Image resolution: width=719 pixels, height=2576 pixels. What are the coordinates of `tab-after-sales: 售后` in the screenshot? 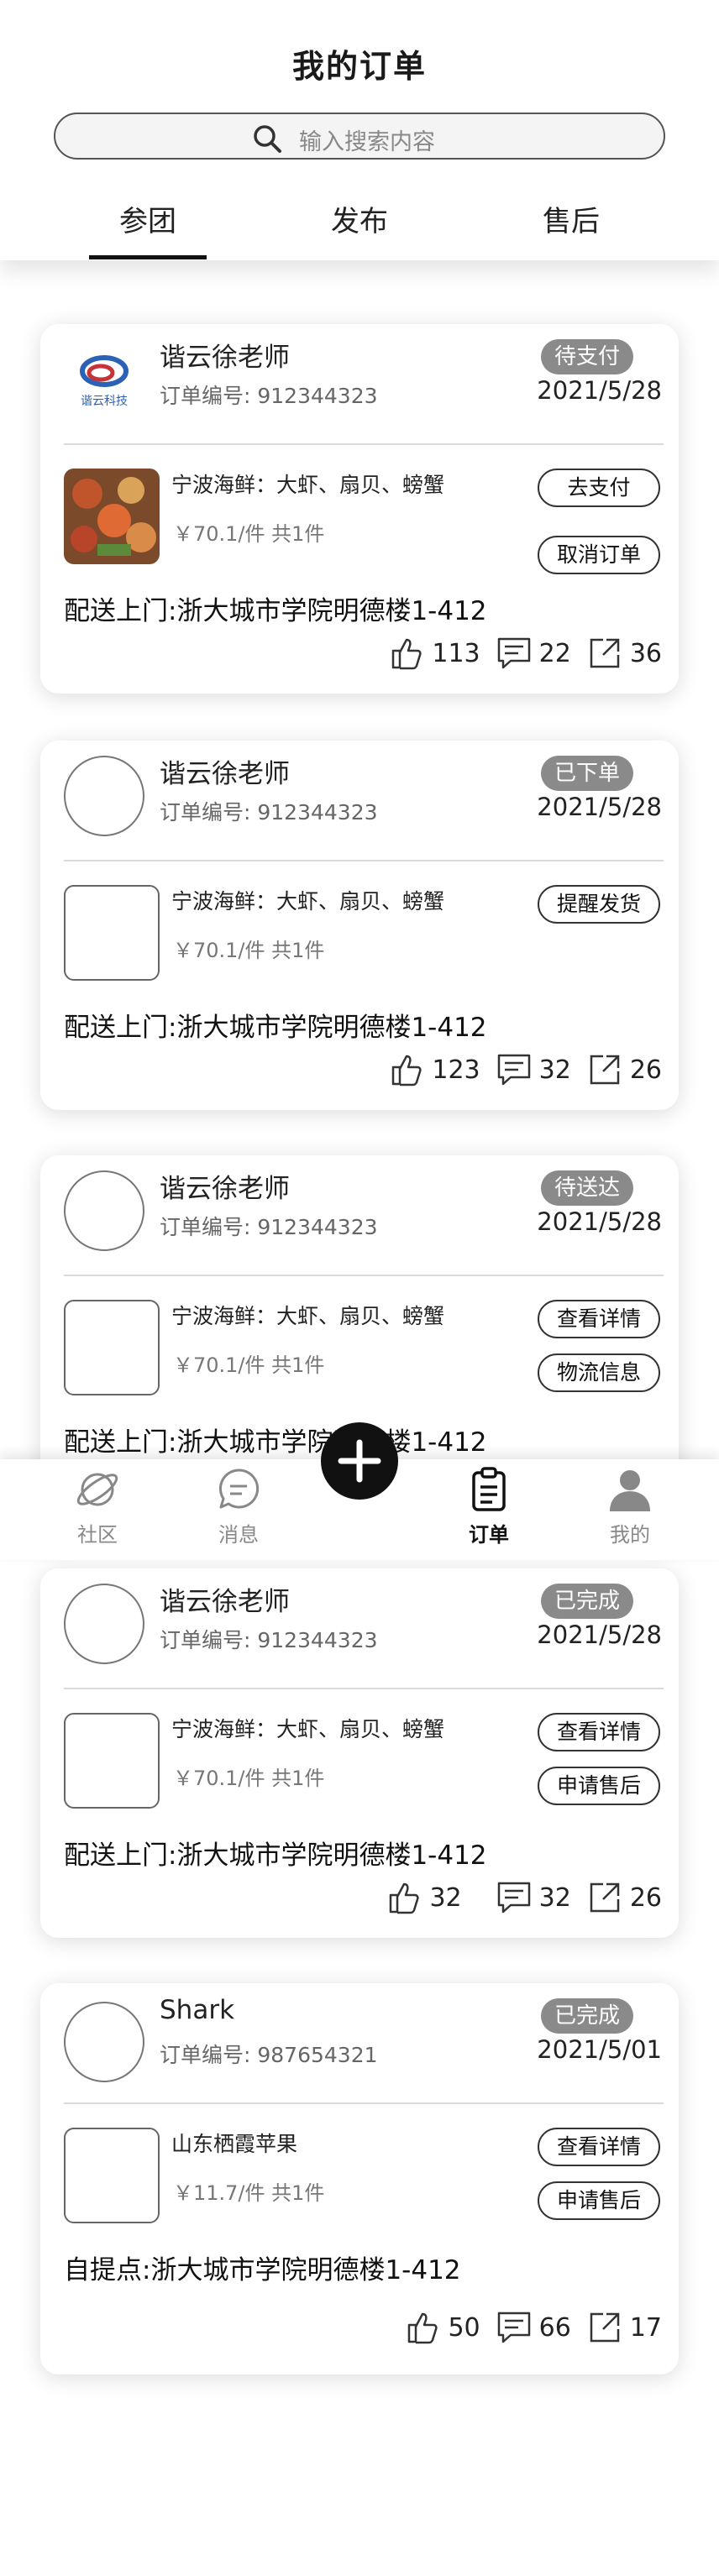 It's located at (571, 219).